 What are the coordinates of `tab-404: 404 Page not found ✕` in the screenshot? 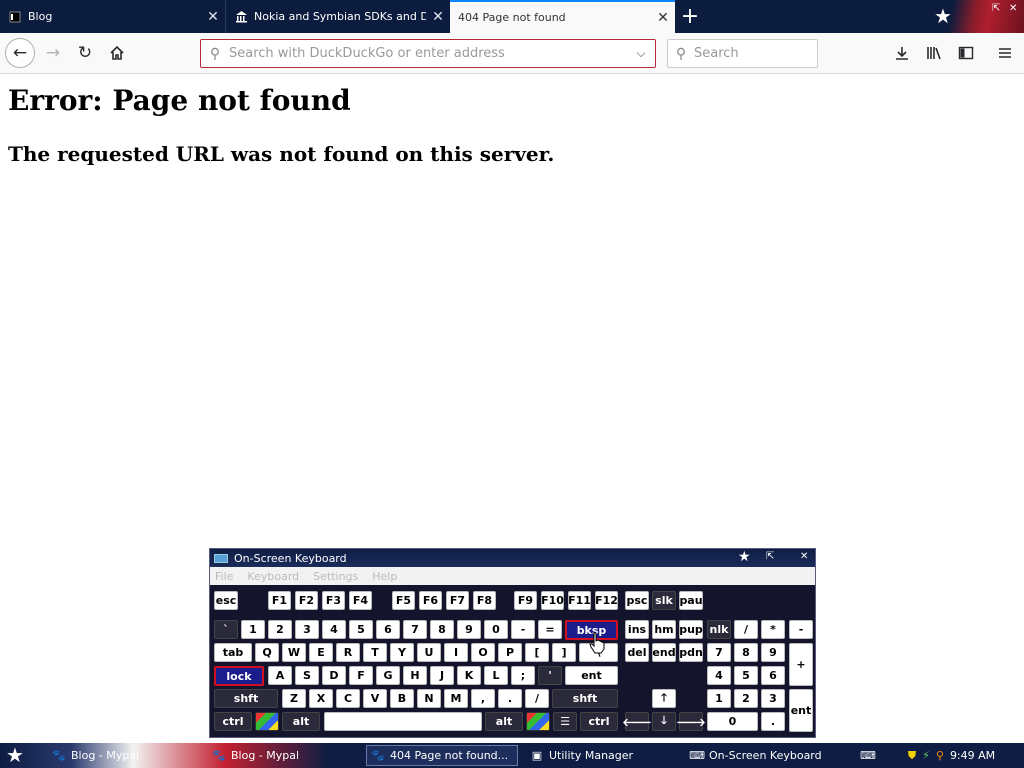 It's located at (562, 16).